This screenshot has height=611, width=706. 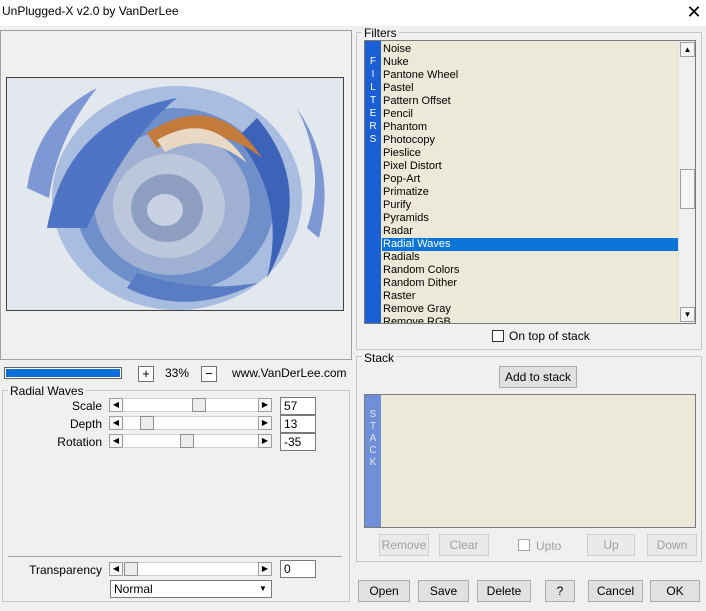 What do you see at coordinates (530, 101) in the screenshot?
I see `filter-list-item: Pattern Offset` at bounding box center [530, 101].